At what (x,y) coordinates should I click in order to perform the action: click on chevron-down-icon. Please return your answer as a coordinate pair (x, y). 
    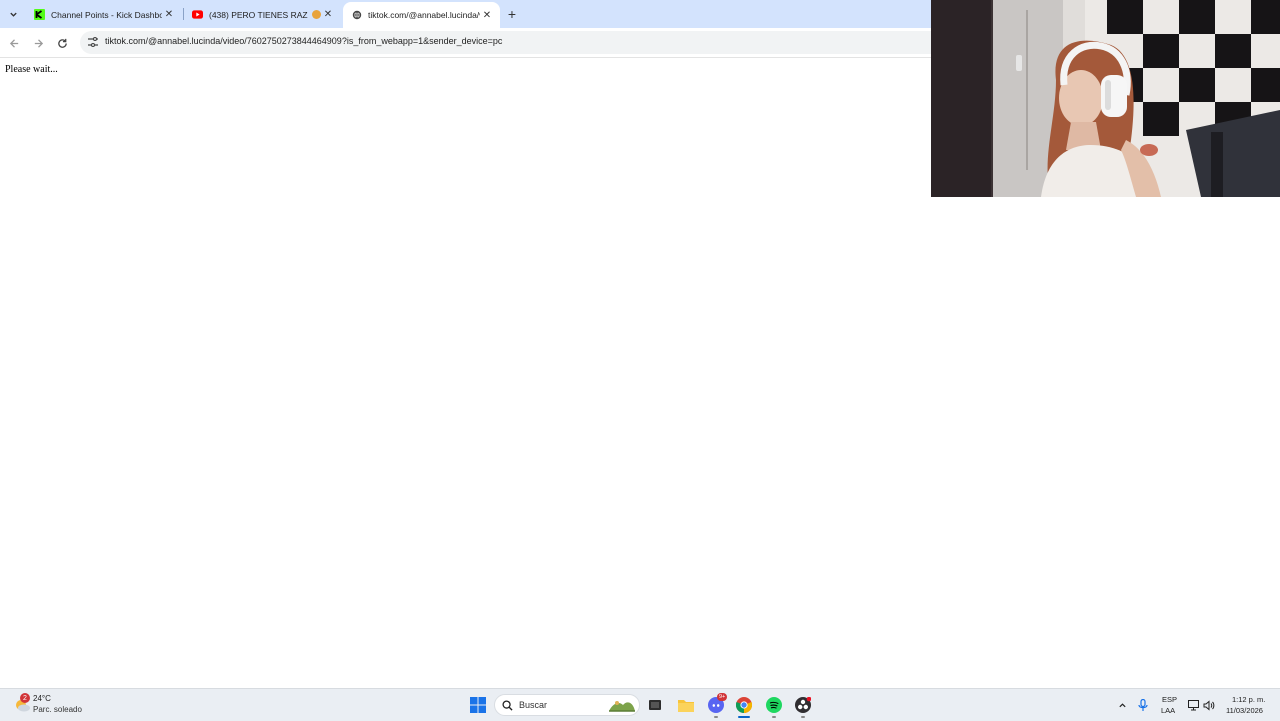
    Looking at the image, I should click on (13, 14).